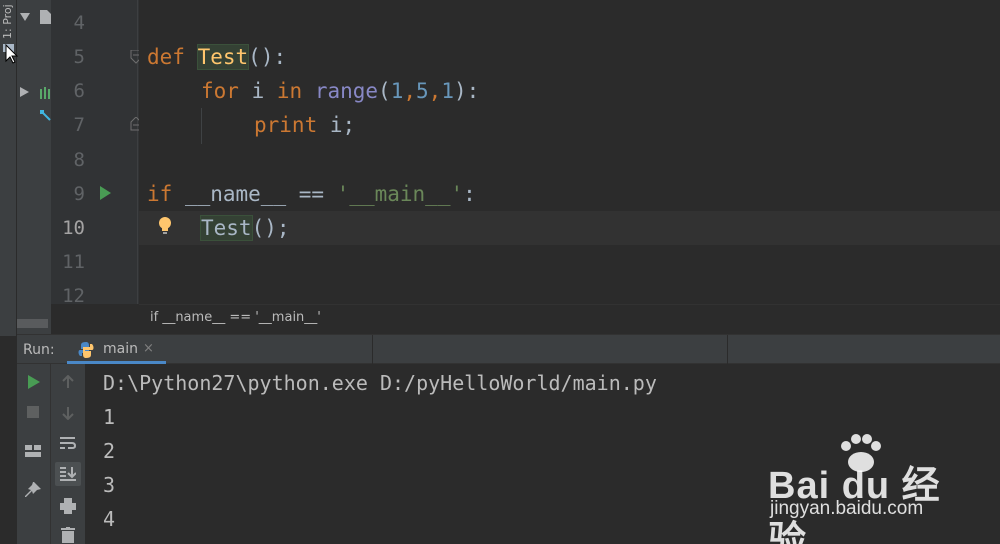 Image resolution: width=1000 pixels, height=544 pixels. Describe the element at coordinates (33, 490) in the screenshot. I see `pin-icon` at that location.